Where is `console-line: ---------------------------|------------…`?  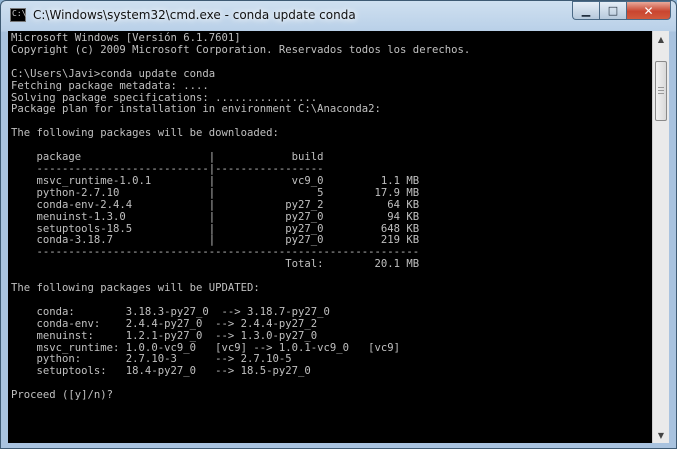
console-line: ---------------------------|------------… is located at coordinates (167, 168).